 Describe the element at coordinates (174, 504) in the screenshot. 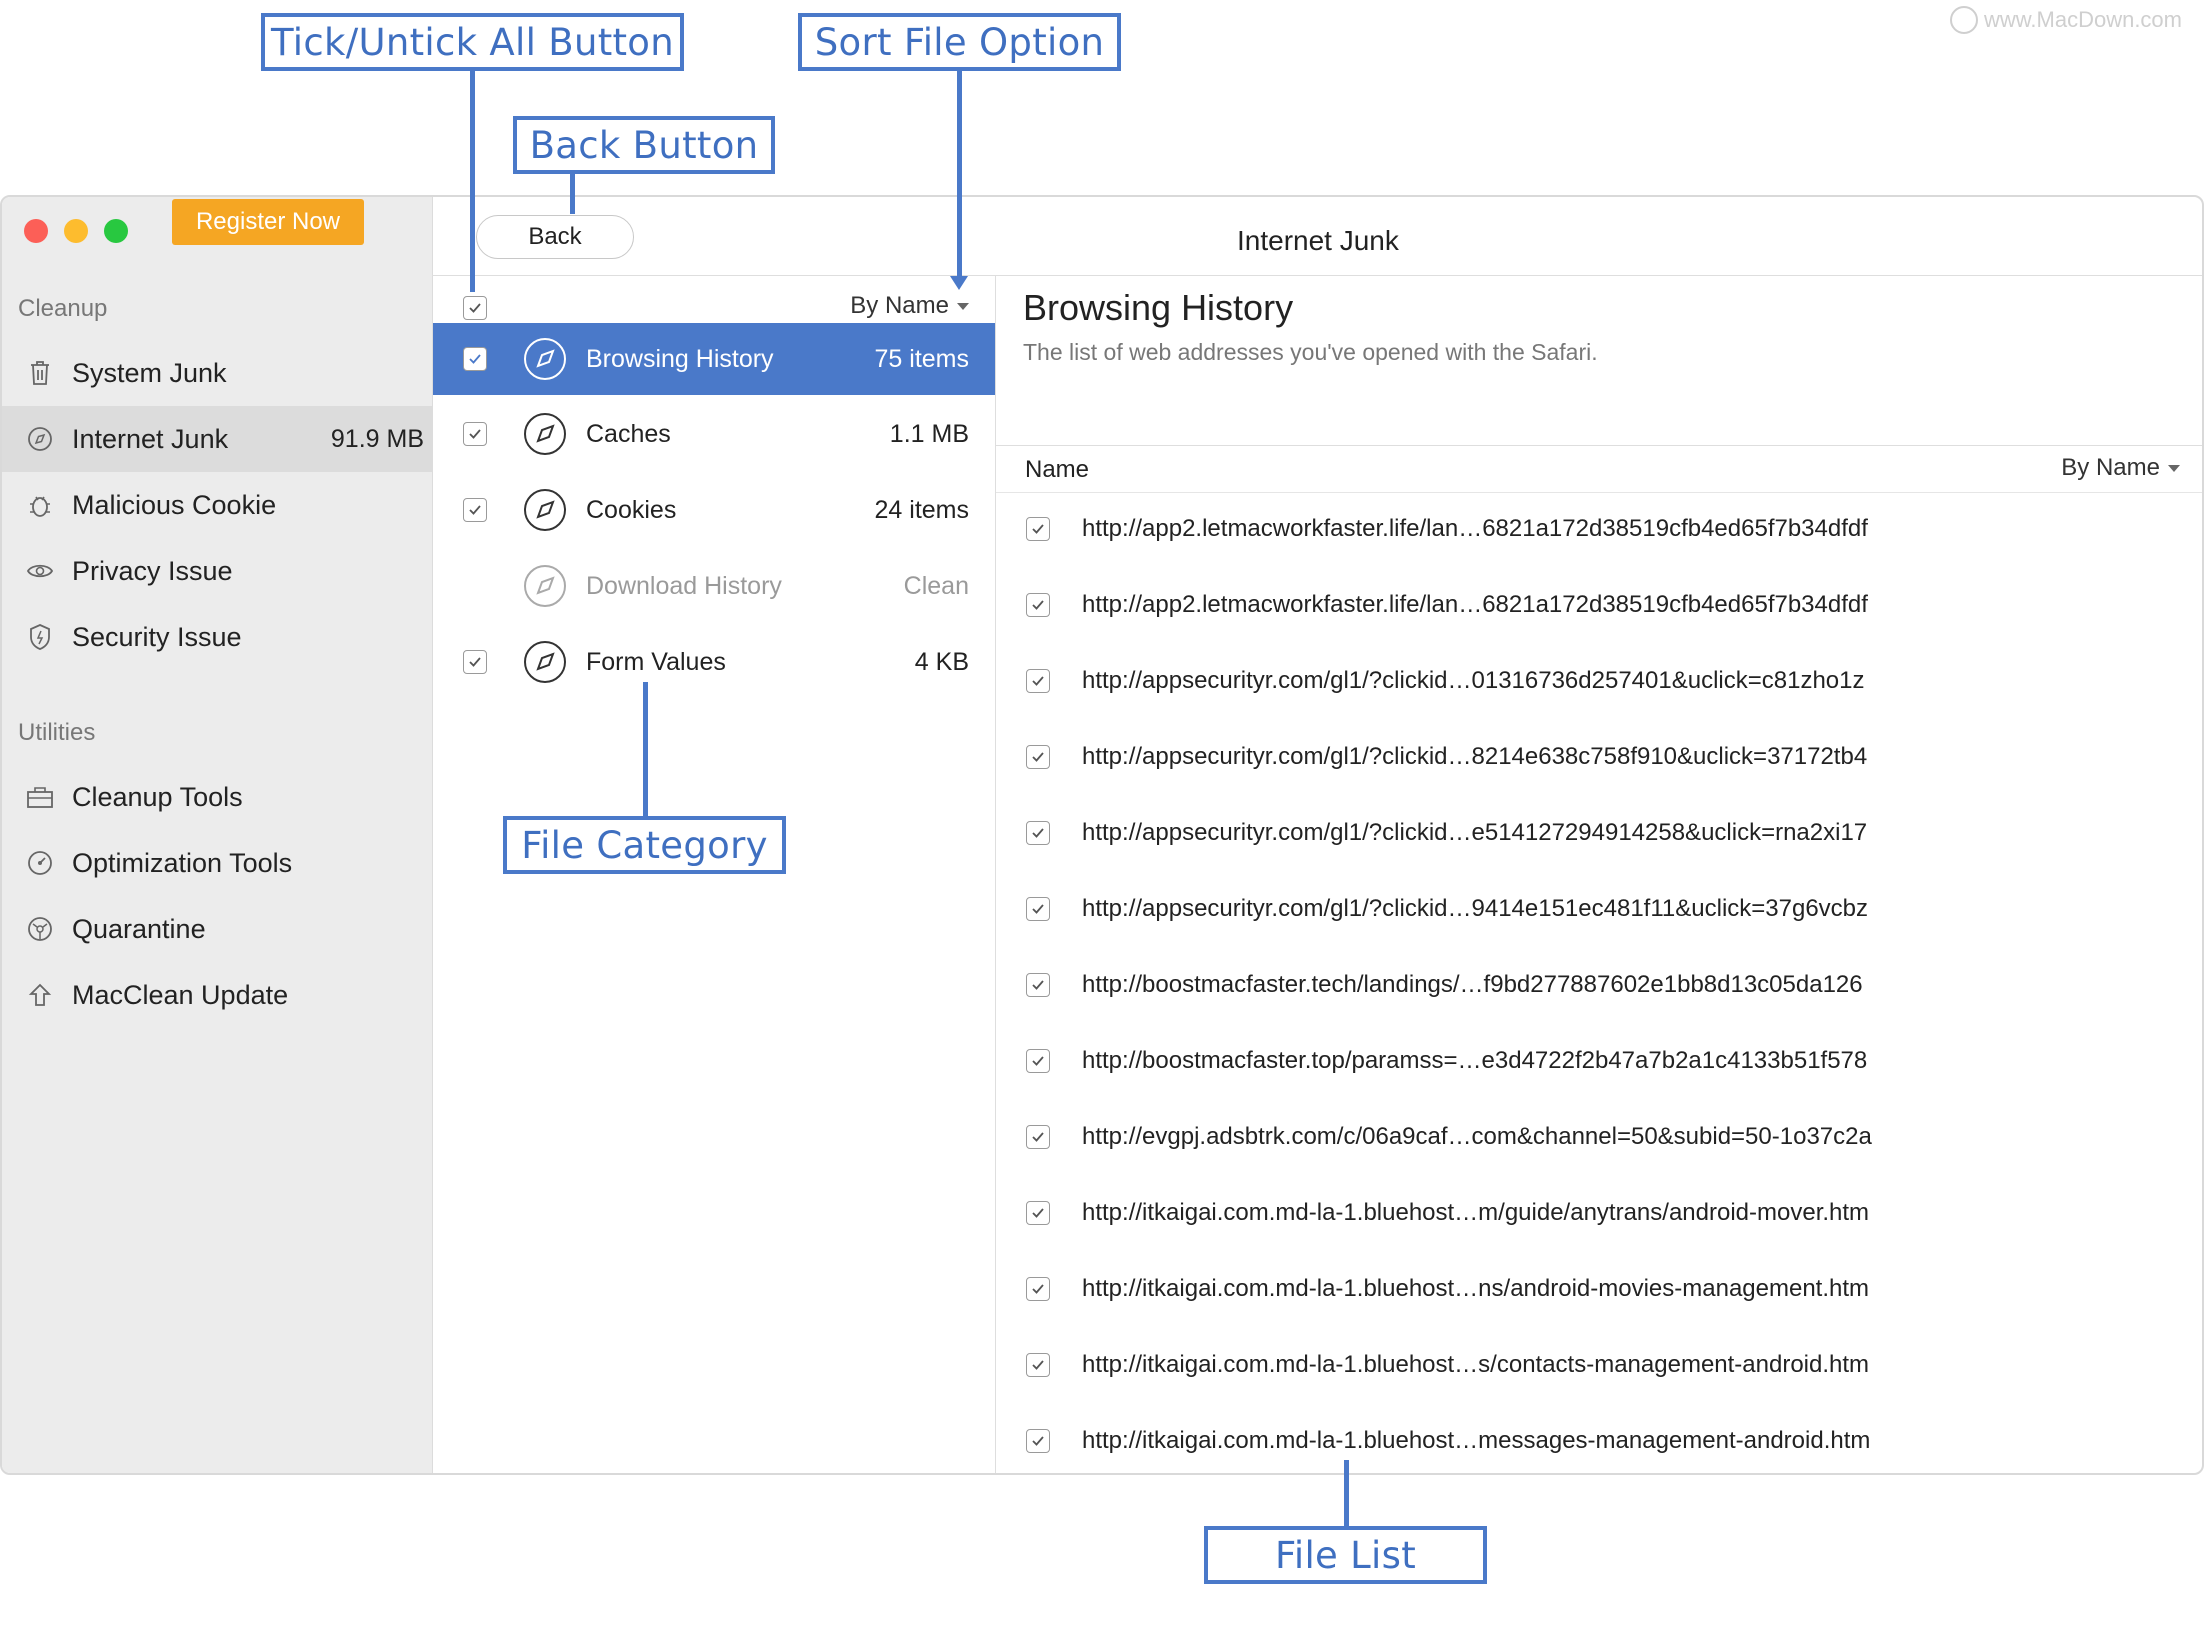

I see `sidebar-item-label: Malicious Cookie` at that location.